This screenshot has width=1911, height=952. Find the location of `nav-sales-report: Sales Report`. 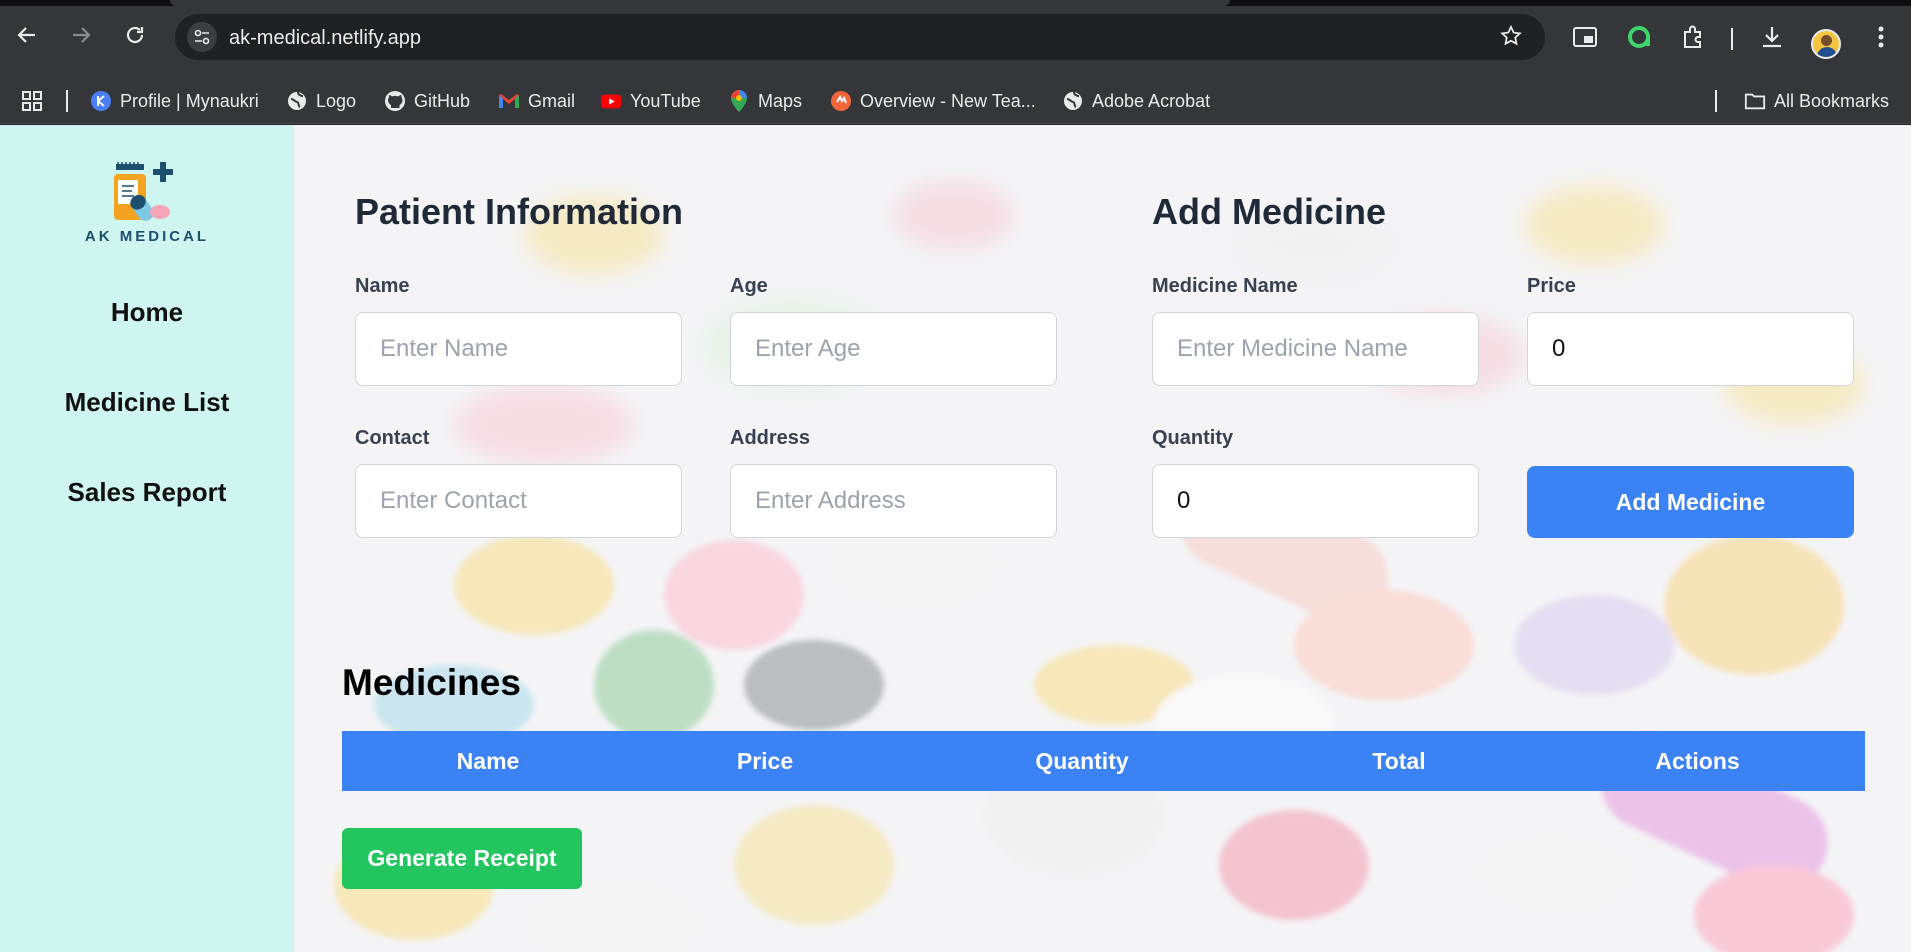

nav-sales-report: Sales Report is located at coordinates (147, 492).